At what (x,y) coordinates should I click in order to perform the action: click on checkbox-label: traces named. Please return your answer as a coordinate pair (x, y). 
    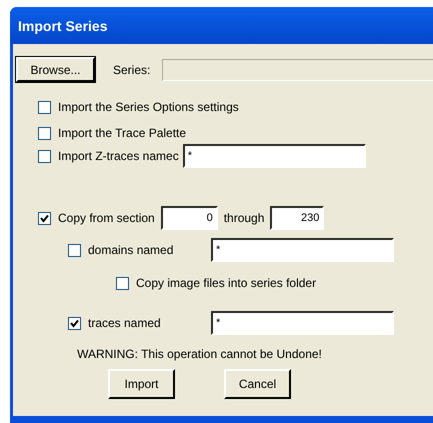
    Looking at the image, I should click on (124, 323).